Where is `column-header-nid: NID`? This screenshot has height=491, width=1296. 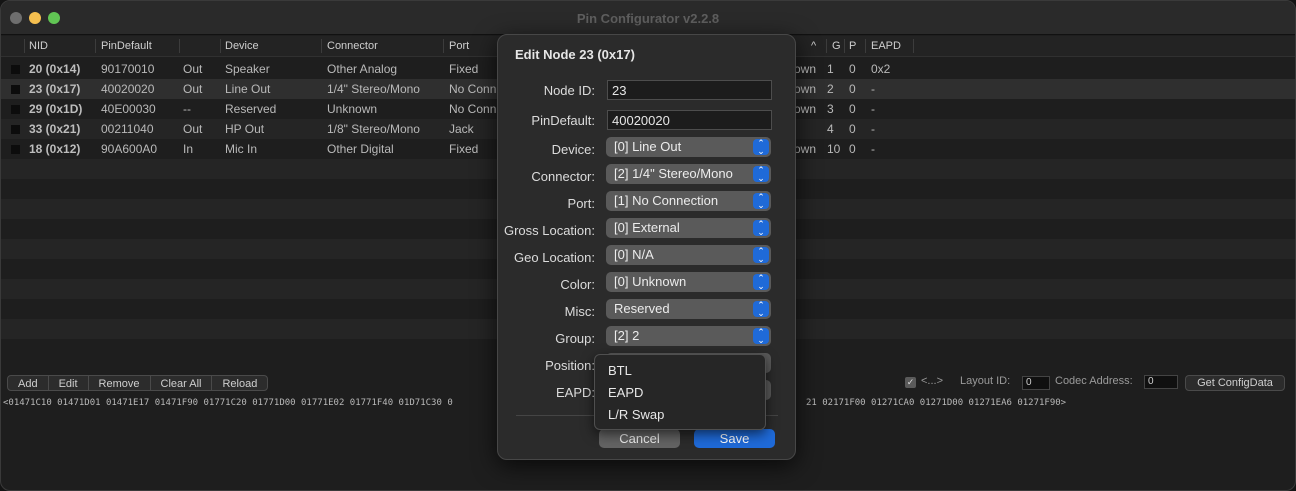 column-header-nid: NID is located at coordinates (38, 46).